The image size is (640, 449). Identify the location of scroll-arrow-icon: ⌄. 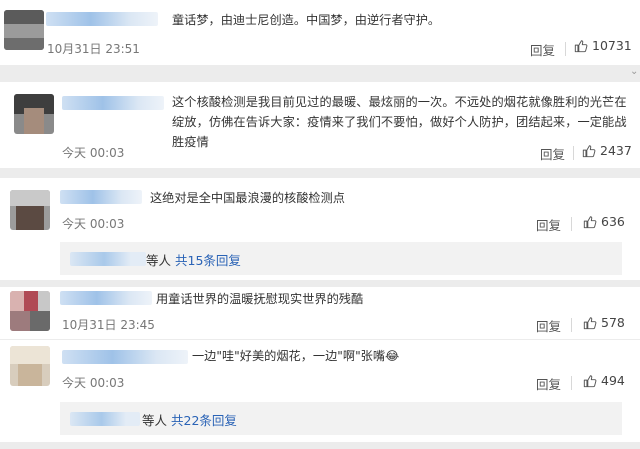
(634, 71).